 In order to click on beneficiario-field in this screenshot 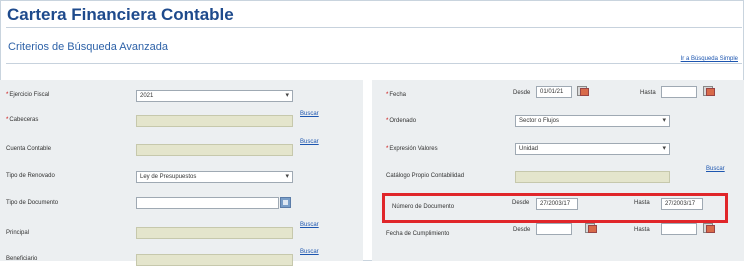, I will do `click(214, 260)`.